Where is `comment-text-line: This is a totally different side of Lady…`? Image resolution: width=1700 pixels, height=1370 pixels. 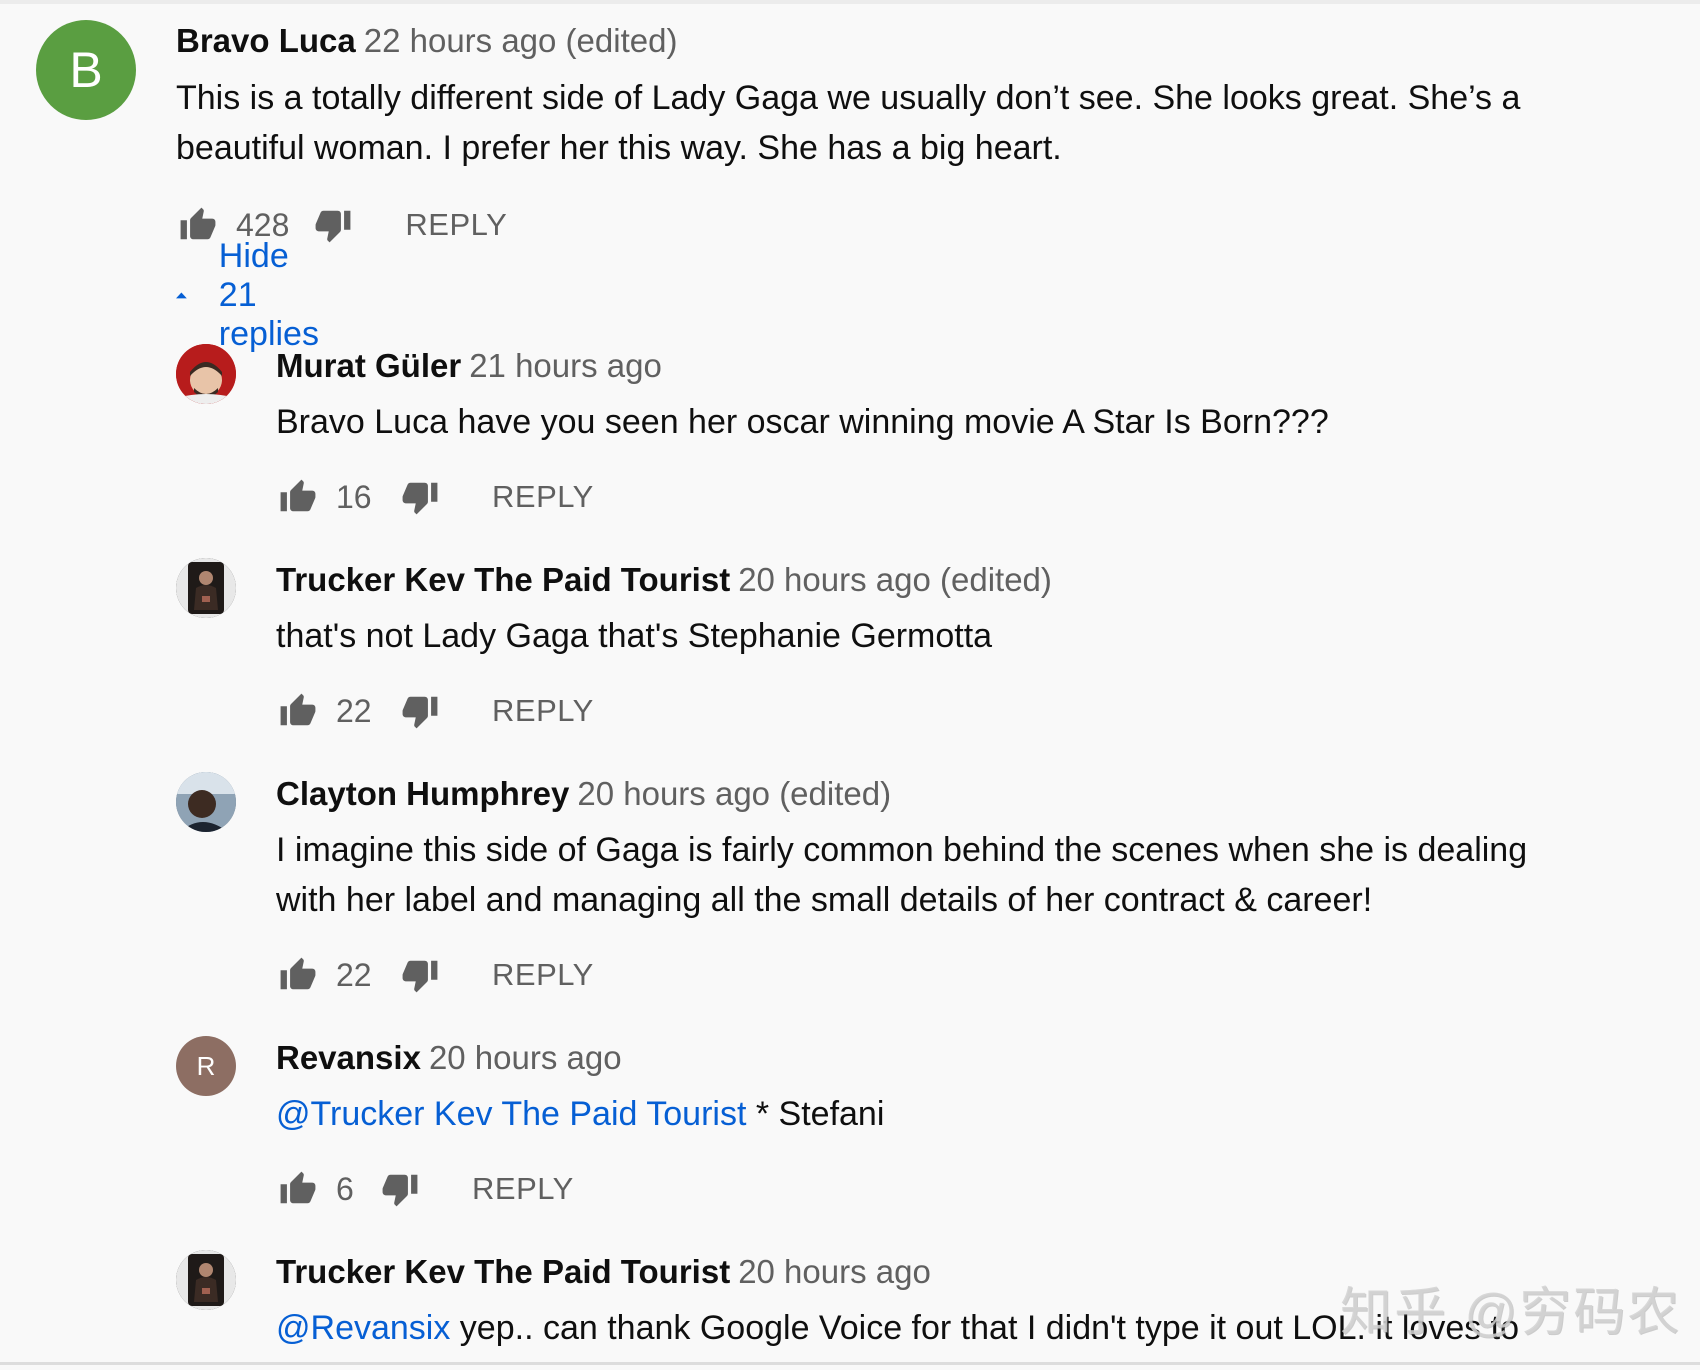
comment-text-line: This is a totally different side of Lady… is located at coordinates (848, 98).